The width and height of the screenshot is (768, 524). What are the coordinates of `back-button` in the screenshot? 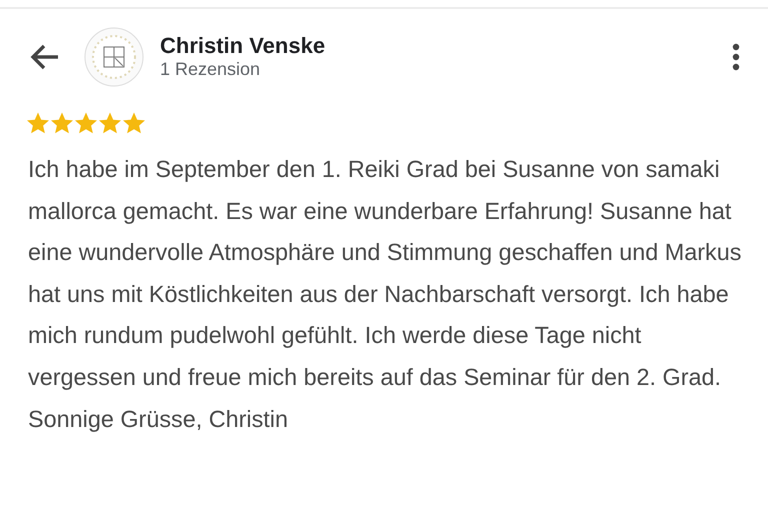 It's located at (45, 57).